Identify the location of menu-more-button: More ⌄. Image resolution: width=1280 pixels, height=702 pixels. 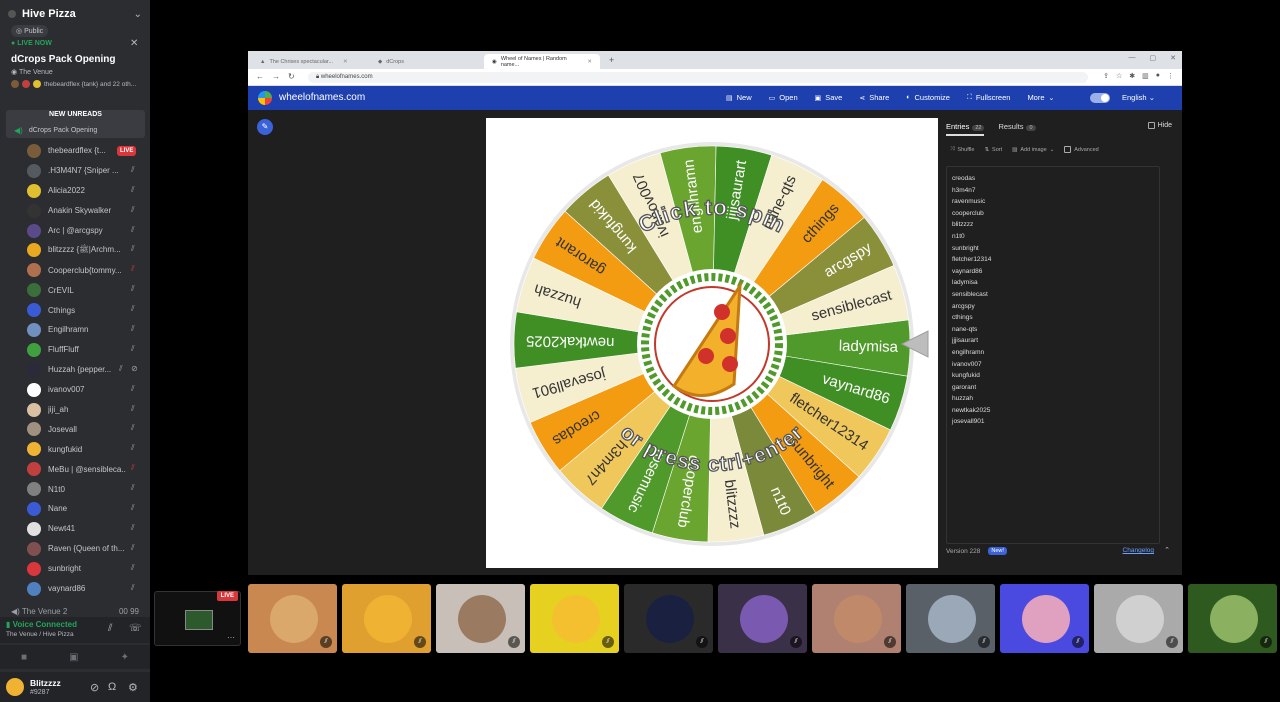
(1040, 97).